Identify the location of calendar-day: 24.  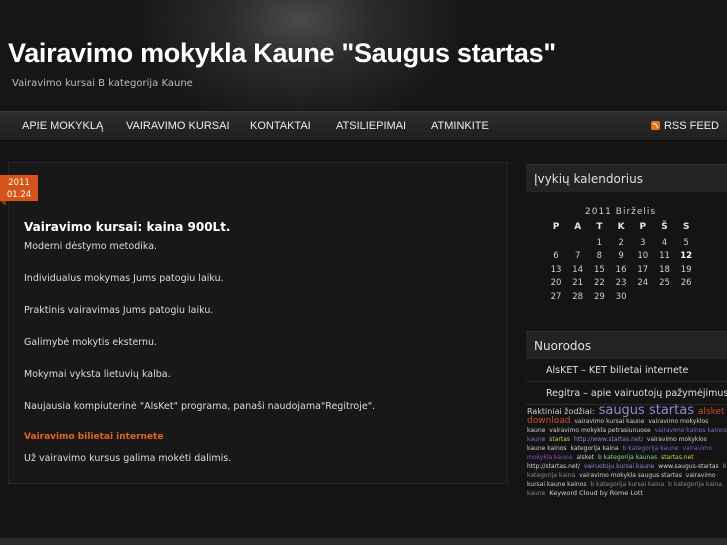
(643, 283).